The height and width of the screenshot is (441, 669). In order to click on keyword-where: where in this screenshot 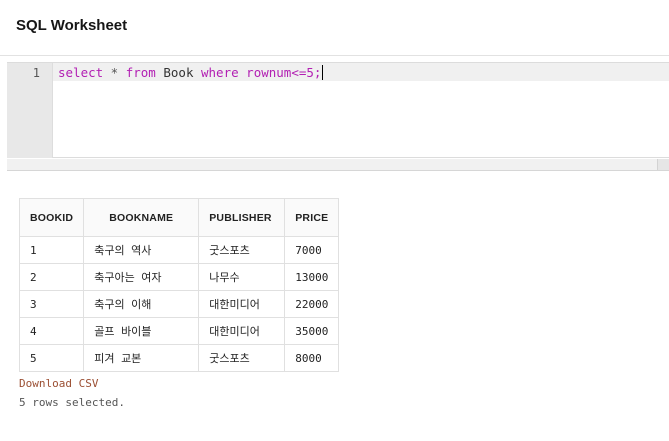, I will do `click(220, 72)`.